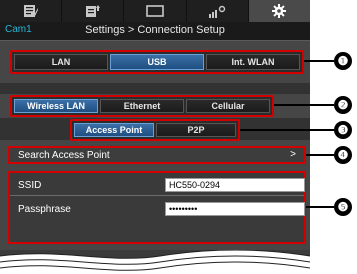 The width and height of the screenshot is (357, 274). Describe the element at coordinates (328, 61) in the screenshot. I see `callout-1: ❶` at that location.